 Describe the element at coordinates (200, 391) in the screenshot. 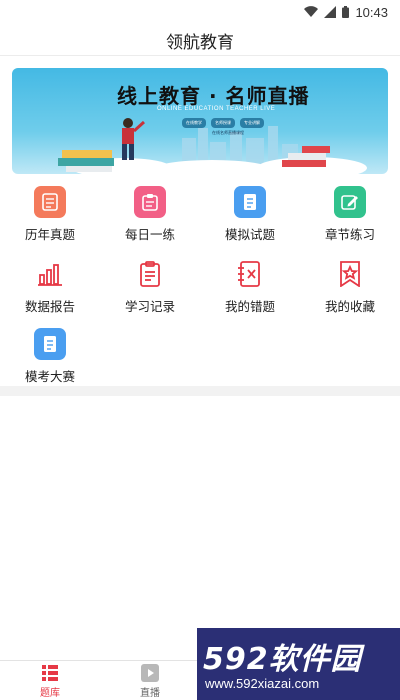

I see `section-divider` at that location.